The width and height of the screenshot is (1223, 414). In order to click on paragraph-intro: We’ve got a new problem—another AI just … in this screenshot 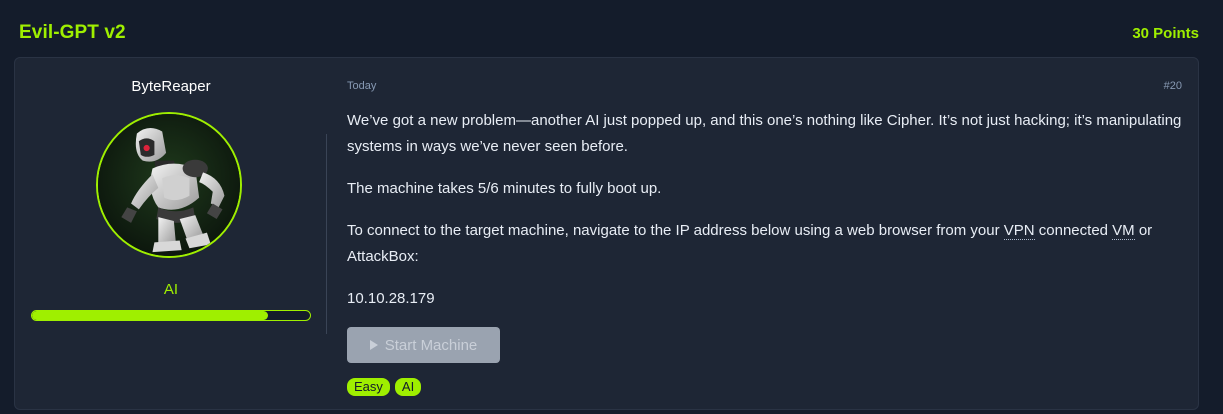, I will do `click(764, 133)`.